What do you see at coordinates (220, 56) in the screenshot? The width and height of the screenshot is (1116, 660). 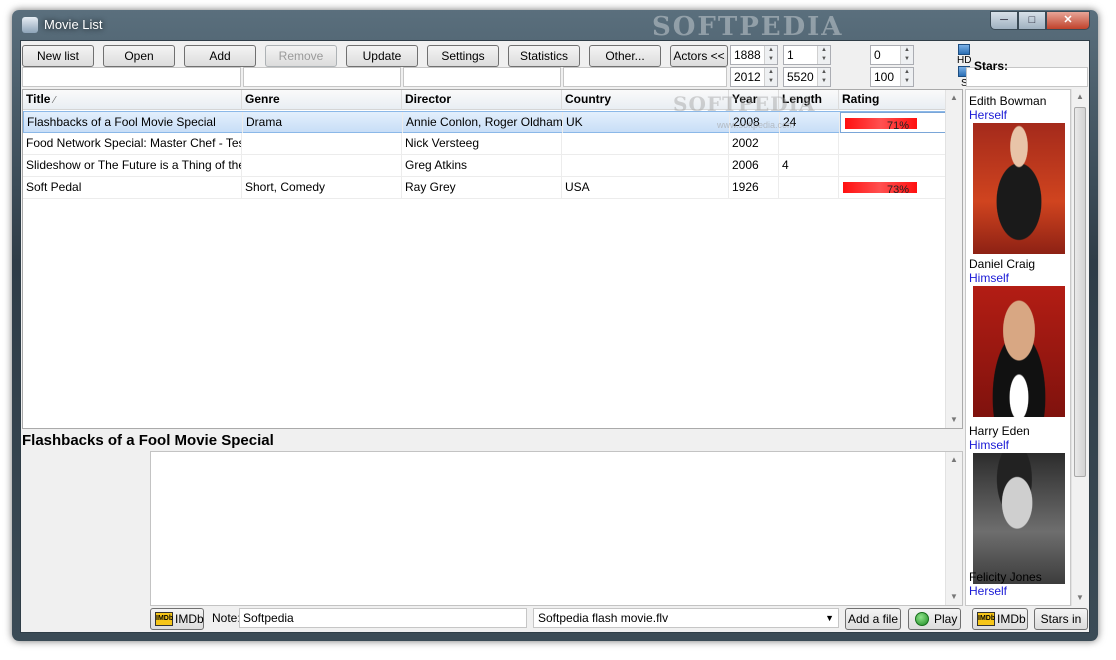 I see `add-button: Add` at bounding box center [220, 56].